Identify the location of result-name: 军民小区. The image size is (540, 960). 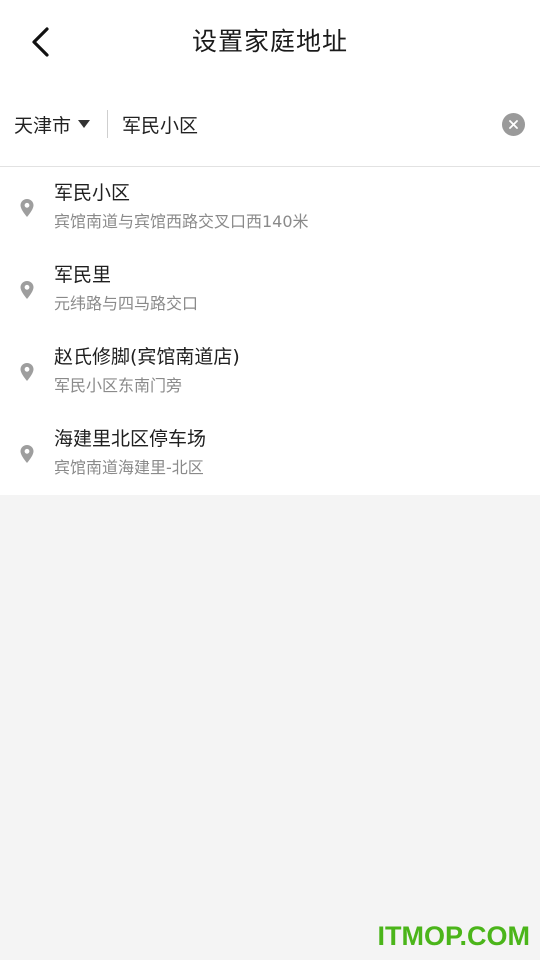
(92, 193).